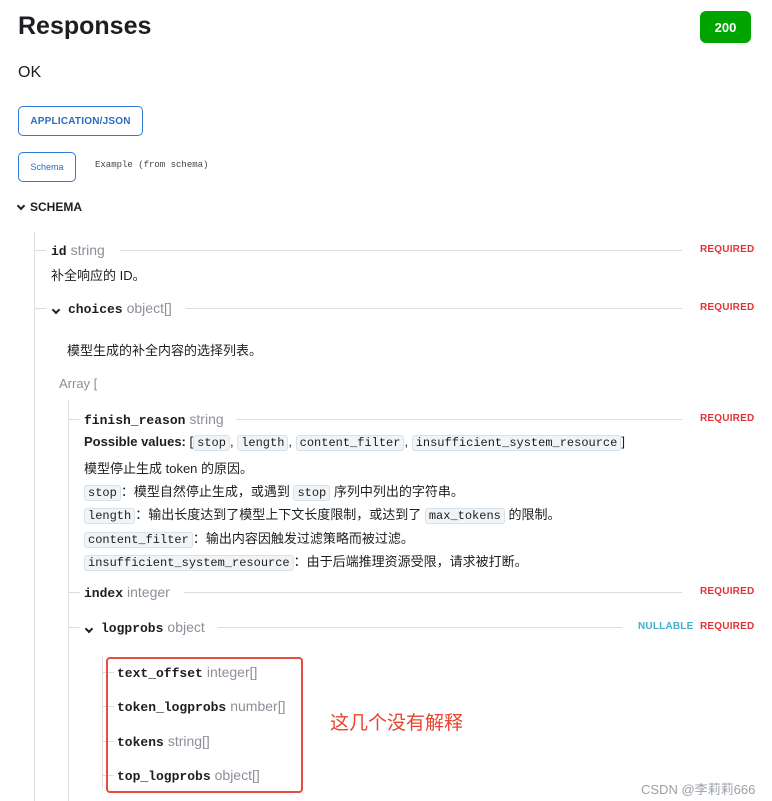  I want to click on page-title: Responses, so click(85, 26).